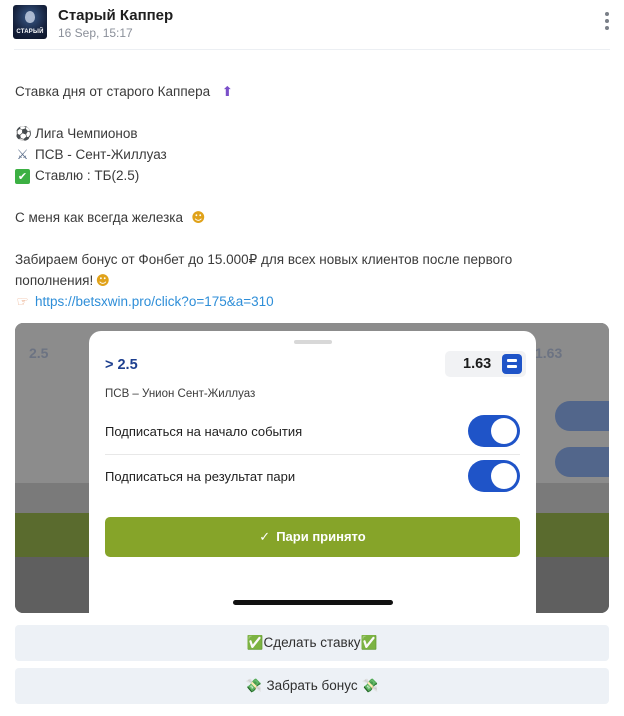 This screenshot has height=716, width=624. Describe the element at coordinates (200, 476) in the screenshot. I see `toggle-label-bet-result: Подписаться на результат пари` at that location.